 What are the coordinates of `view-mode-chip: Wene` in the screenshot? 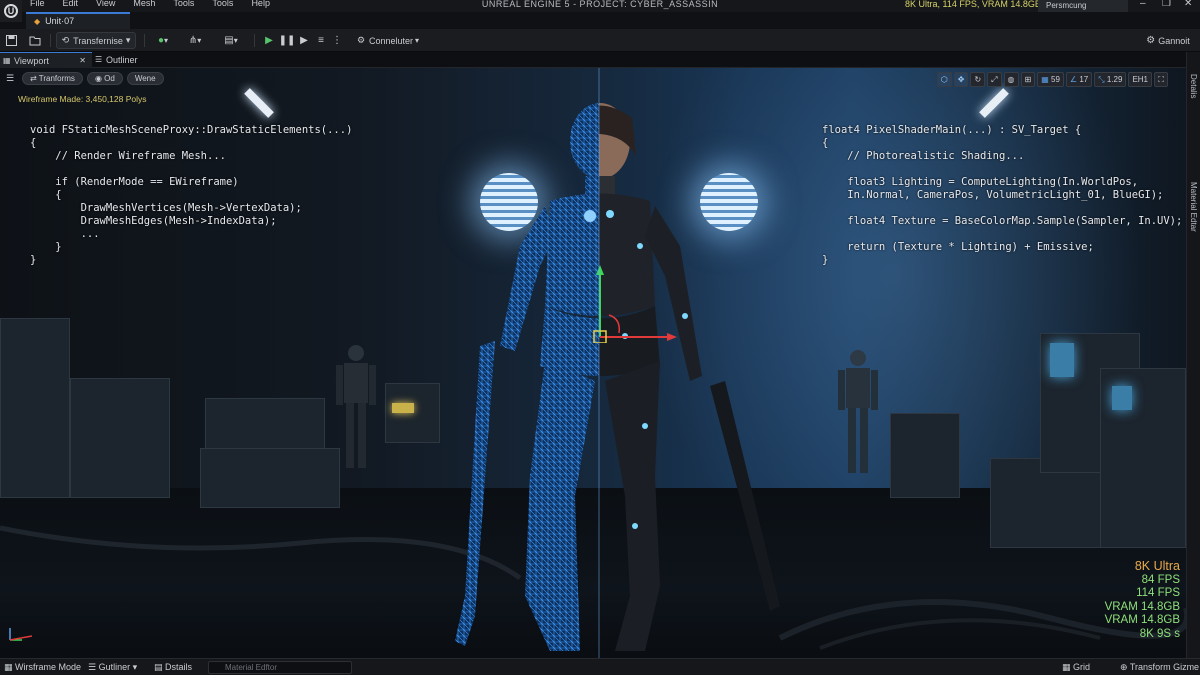 It's located at (145, 78).